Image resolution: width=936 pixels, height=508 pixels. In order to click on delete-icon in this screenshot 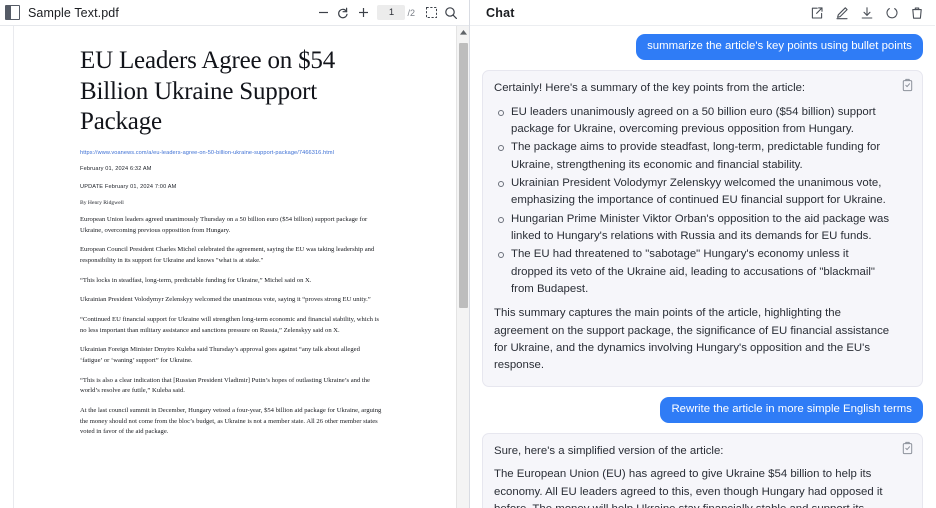, I will do `click(917, 13)`.